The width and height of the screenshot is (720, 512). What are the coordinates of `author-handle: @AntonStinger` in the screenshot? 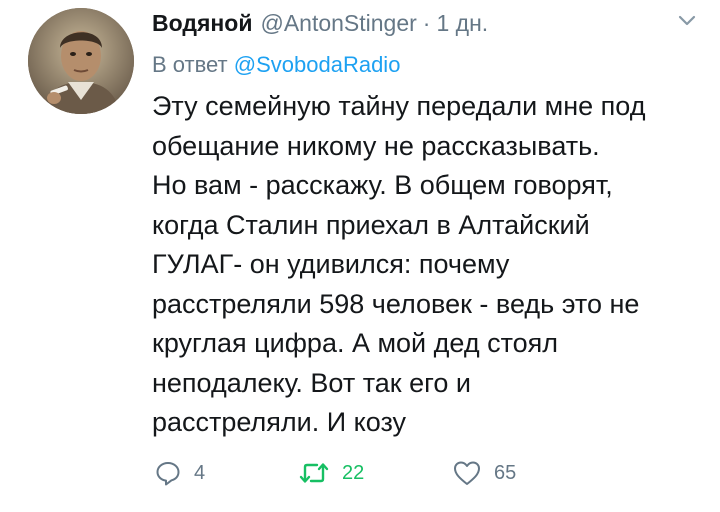 It's located at (338, 23).